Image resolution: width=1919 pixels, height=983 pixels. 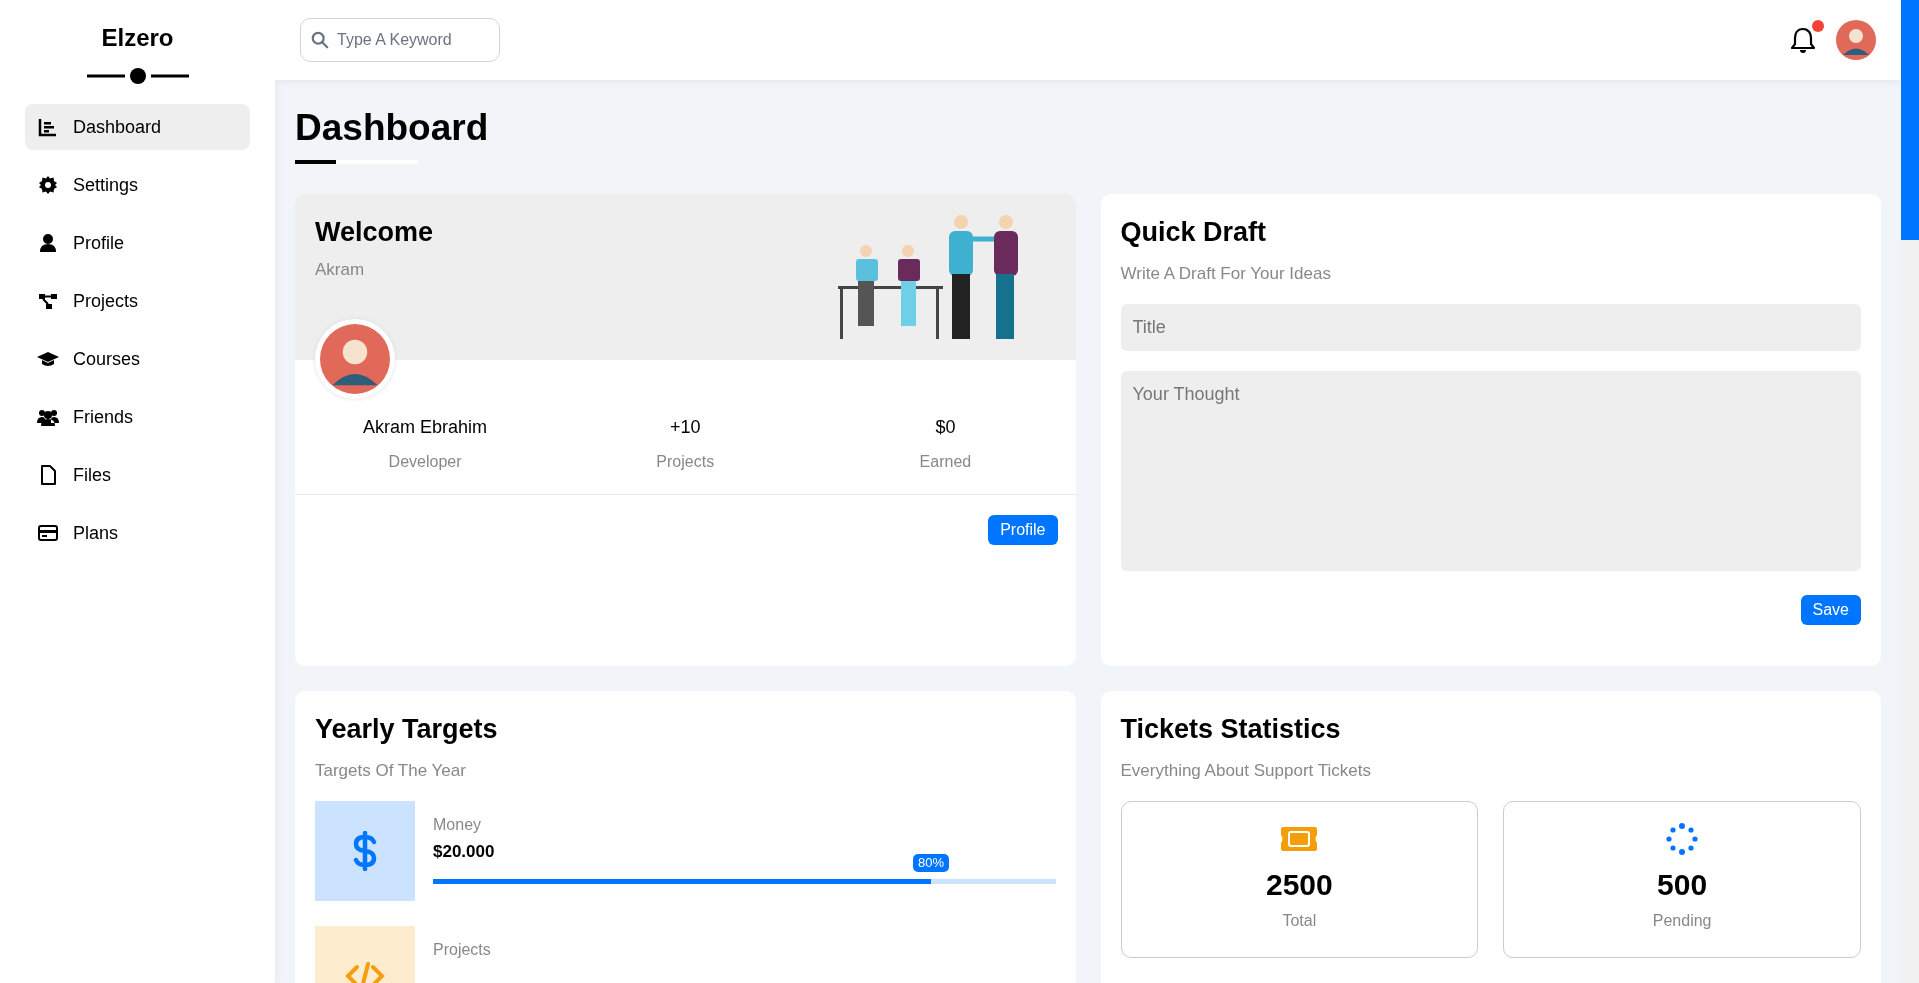 What do you see at coordinates (1231, 730) in the screenshot?
I see `card-title: Tickets Statistics` at bounding box center [1231, 730].